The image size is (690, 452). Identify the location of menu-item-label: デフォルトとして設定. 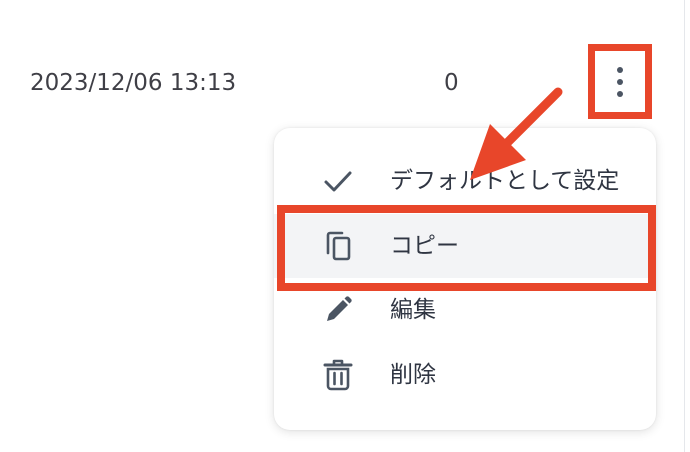
(505, 181).